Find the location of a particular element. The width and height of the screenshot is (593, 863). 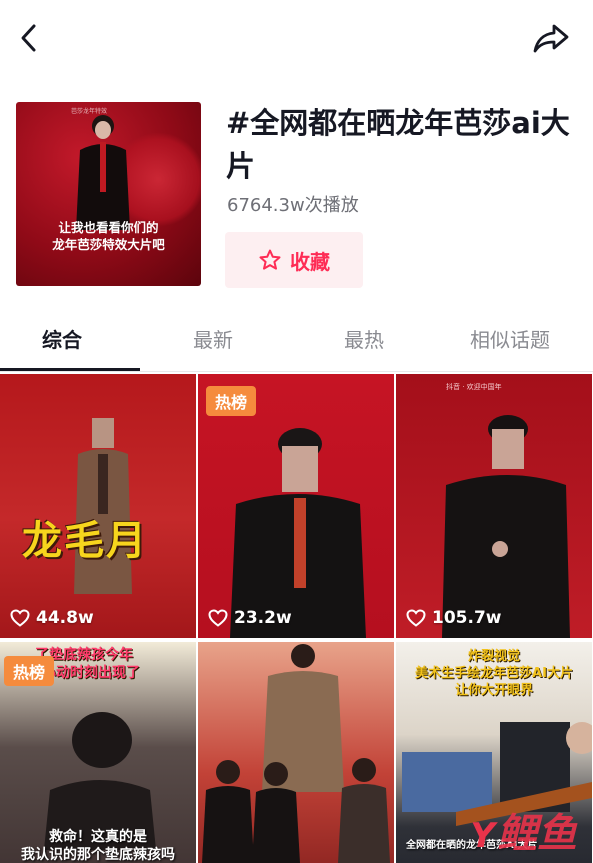

video-caption: 龙毛月 is located at coordinates (85, 541).